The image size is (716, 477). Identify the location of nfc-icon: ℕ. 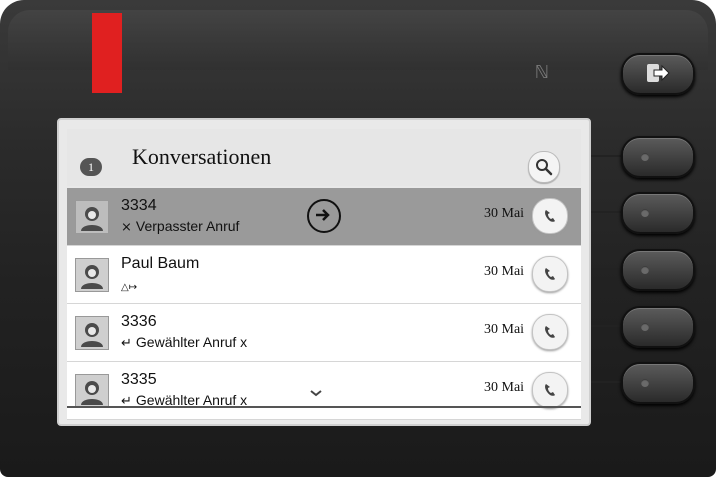
(542, 72).